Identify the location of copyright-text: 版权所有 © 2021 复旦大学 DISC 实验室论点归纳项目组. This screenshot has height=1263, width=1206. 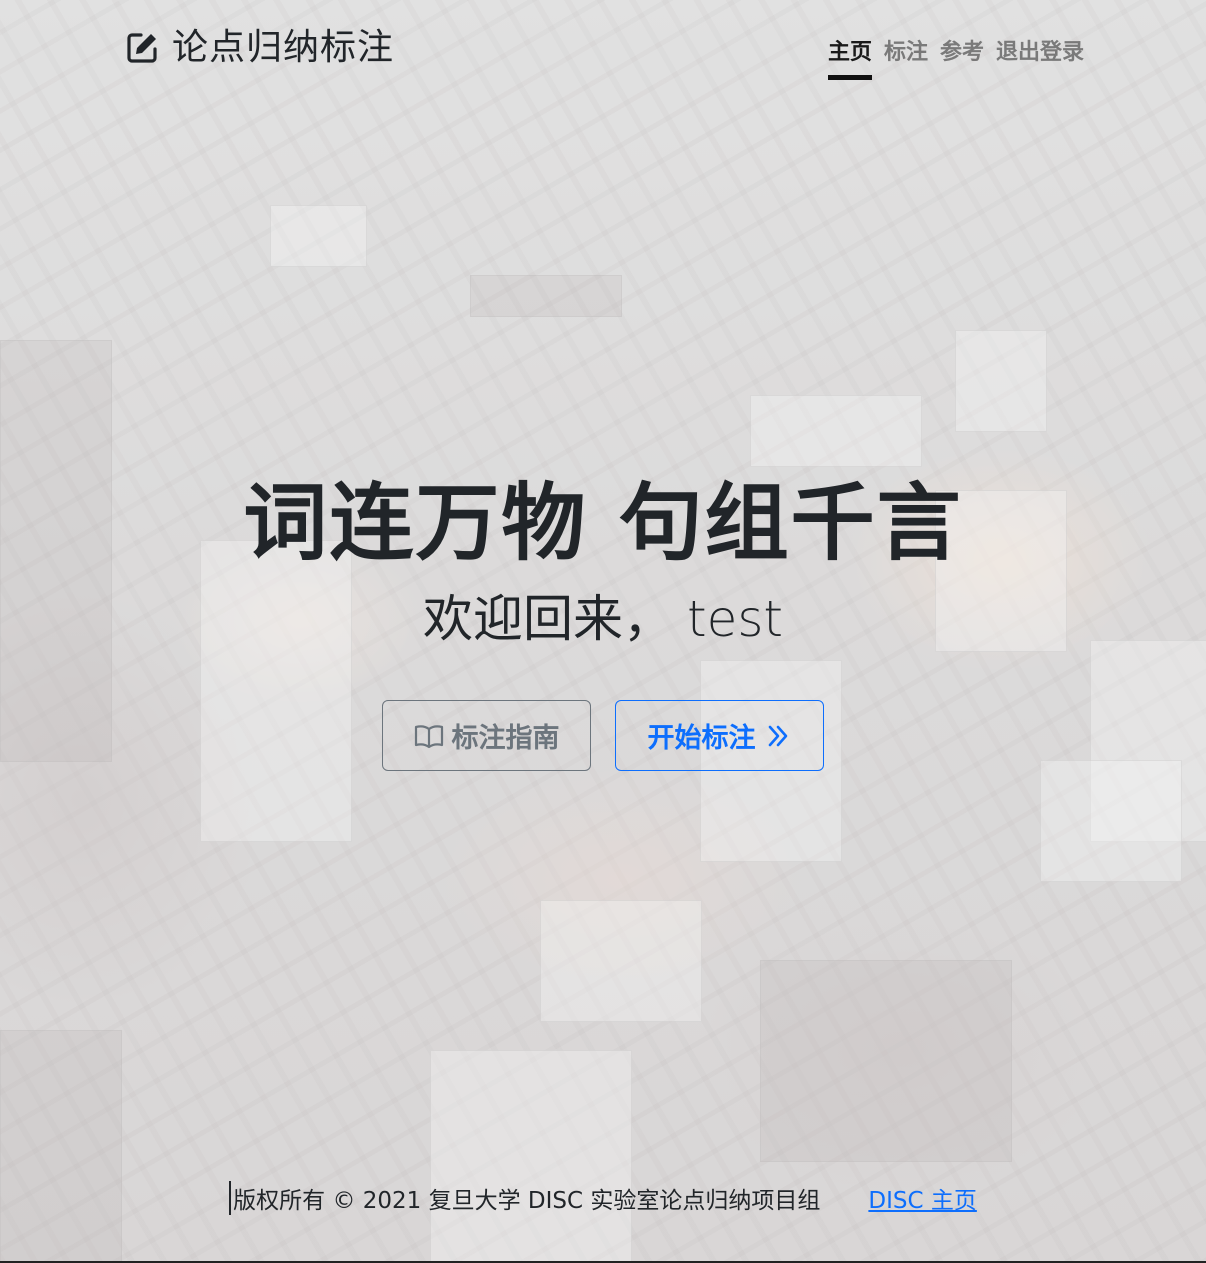
(524, 1198).